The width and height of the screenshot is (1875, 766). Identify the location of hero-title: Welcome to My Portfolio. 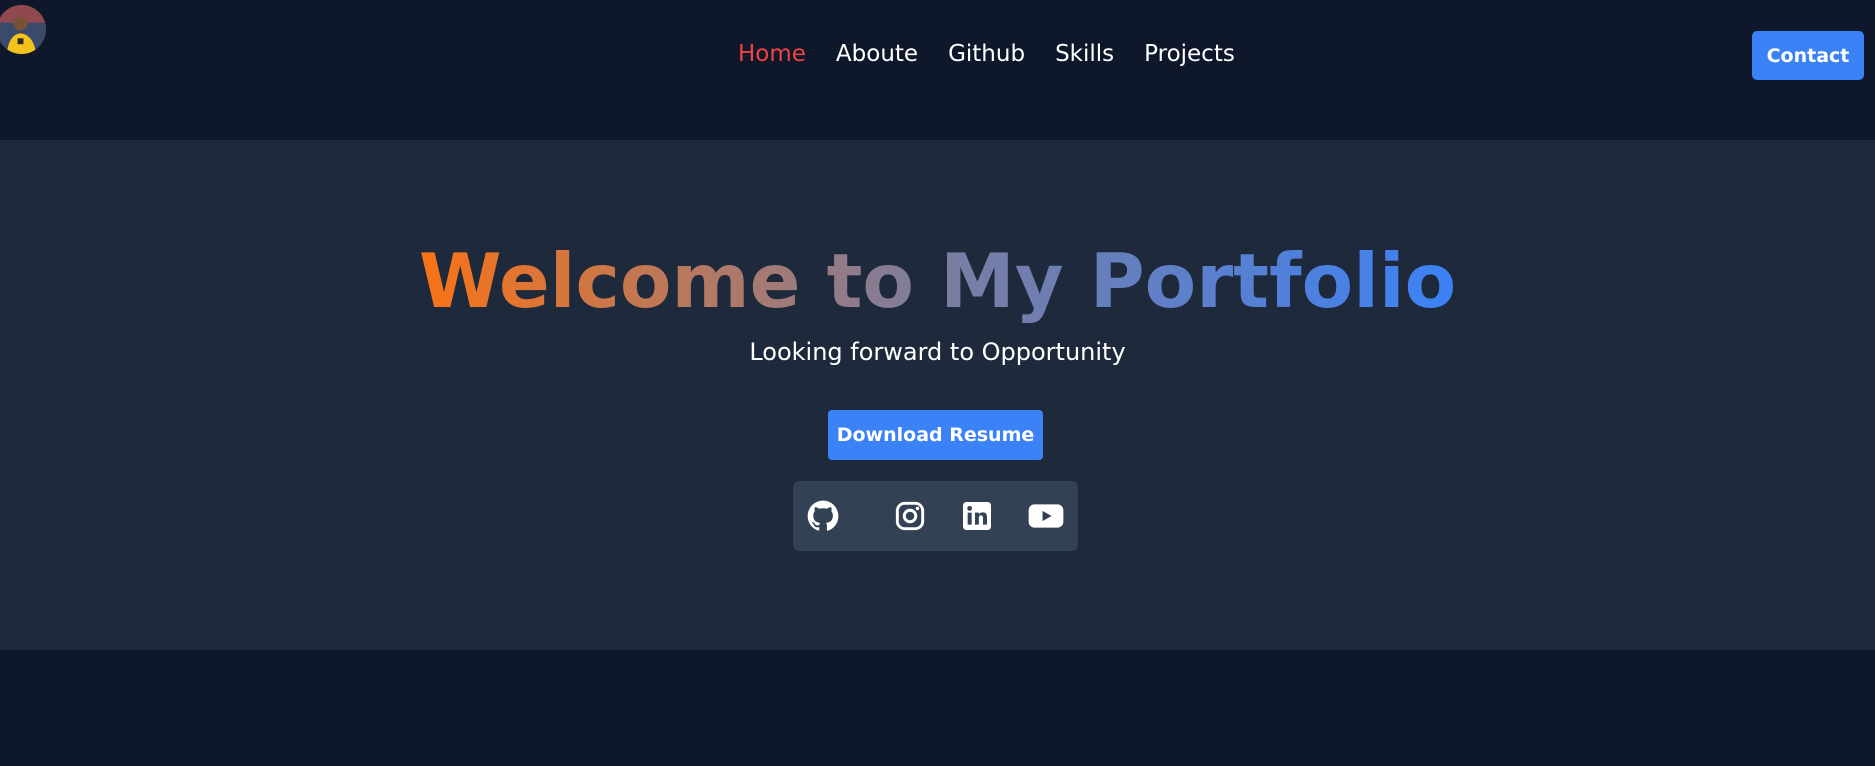
(937, 281).